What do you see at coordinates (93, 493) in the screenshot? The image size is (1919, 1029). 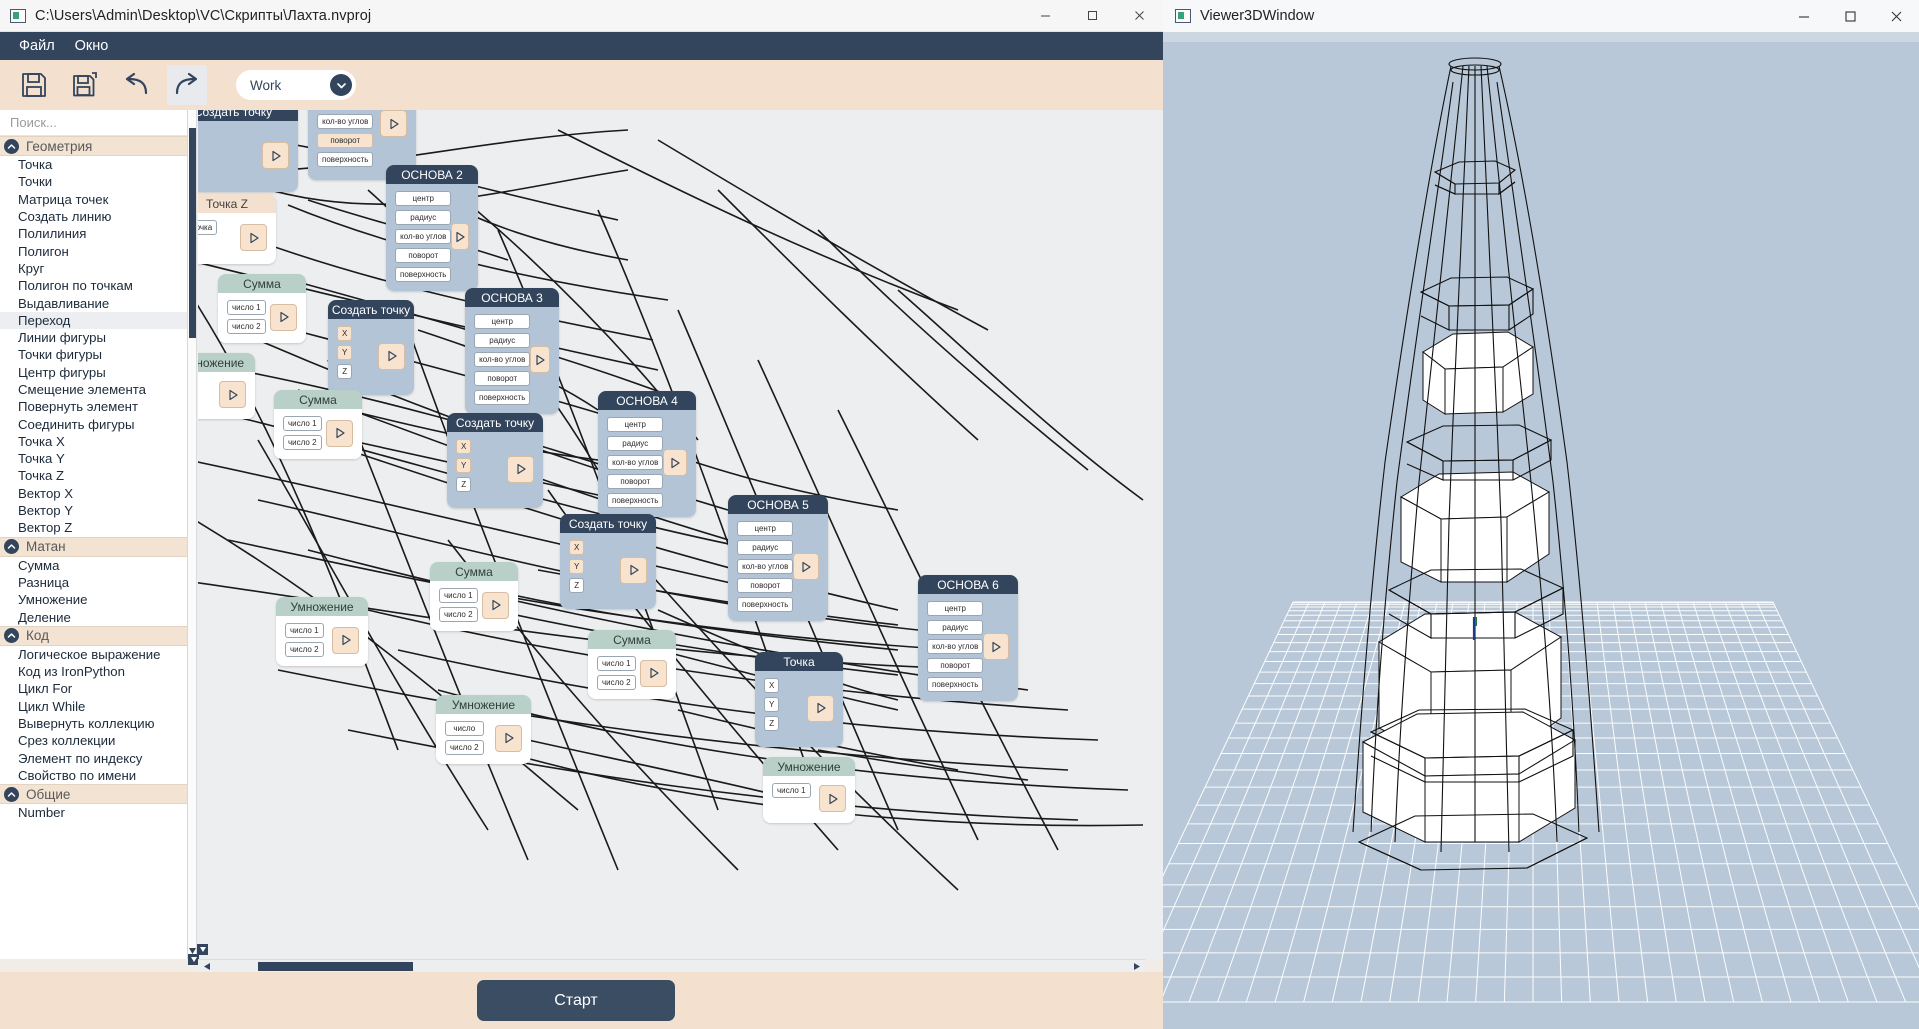 I see `sidebar-item-вектор-x: Вектор X` at bounding box center [93, 493].